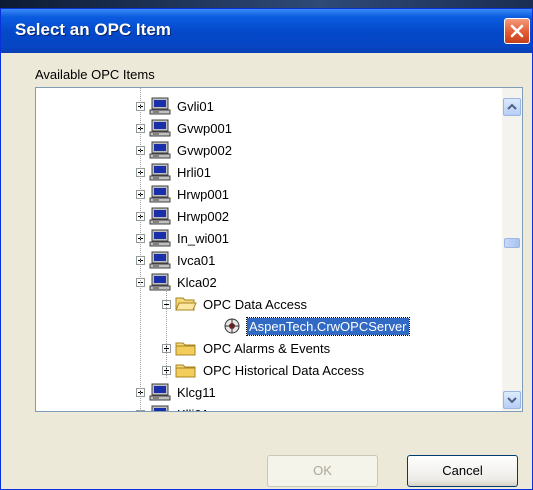 The image size is (533, 490). Describe the element at coordinates (322, 471) in the screenshot. I see `ok-button: OK` at that location.